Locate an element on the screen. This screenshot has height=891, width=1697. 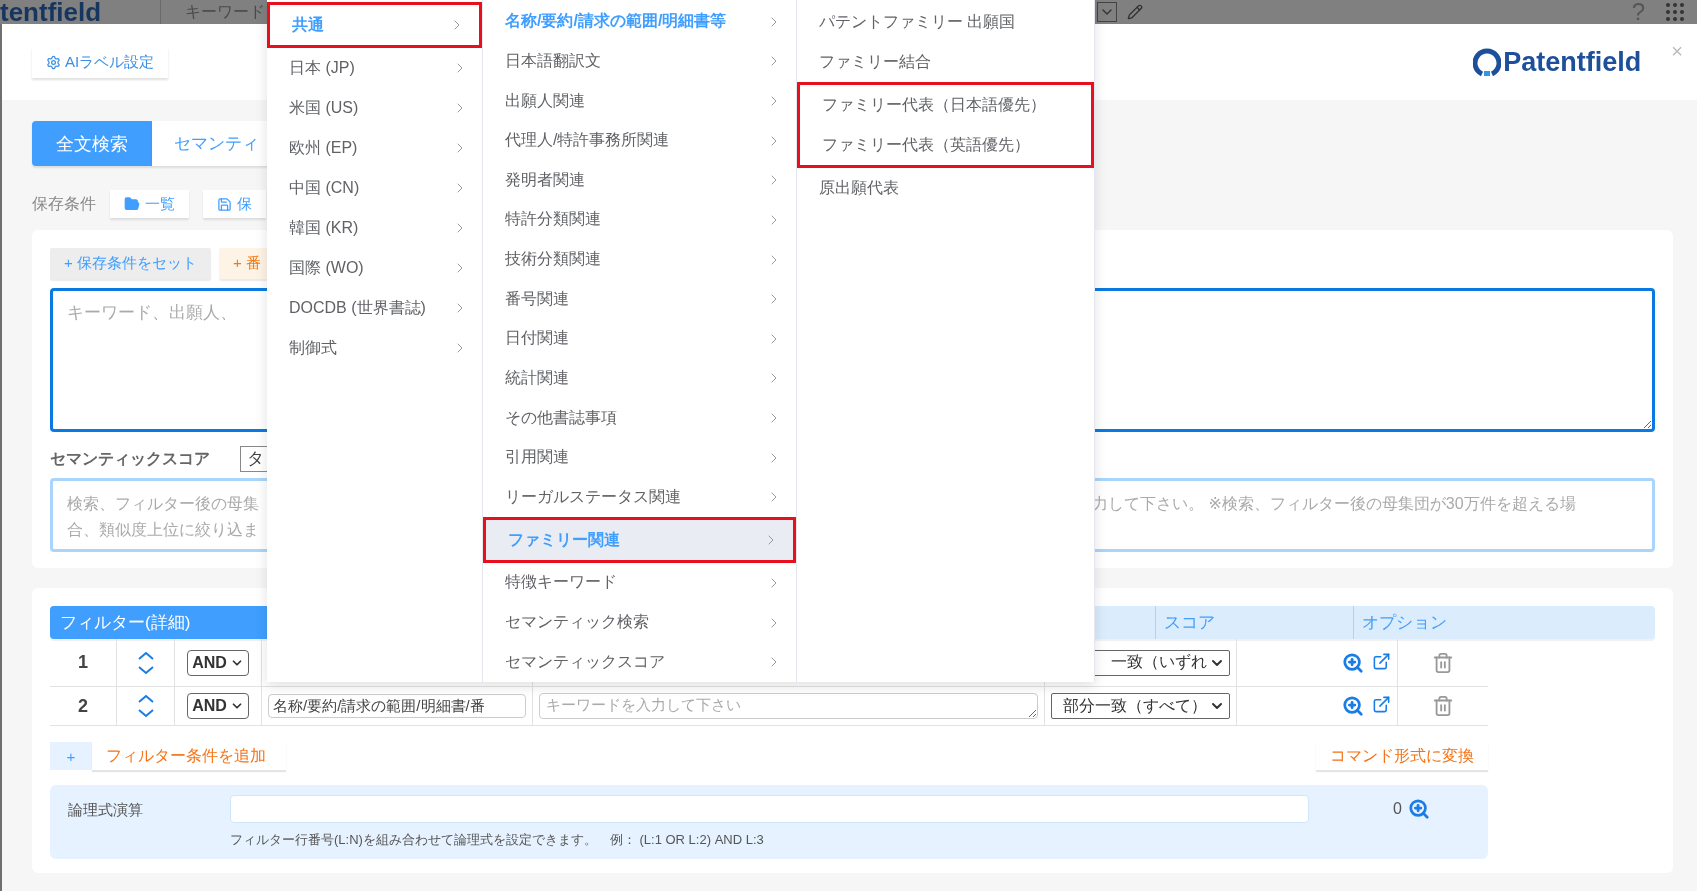
logo-text: tentfield is located at coordinates (51, 12).